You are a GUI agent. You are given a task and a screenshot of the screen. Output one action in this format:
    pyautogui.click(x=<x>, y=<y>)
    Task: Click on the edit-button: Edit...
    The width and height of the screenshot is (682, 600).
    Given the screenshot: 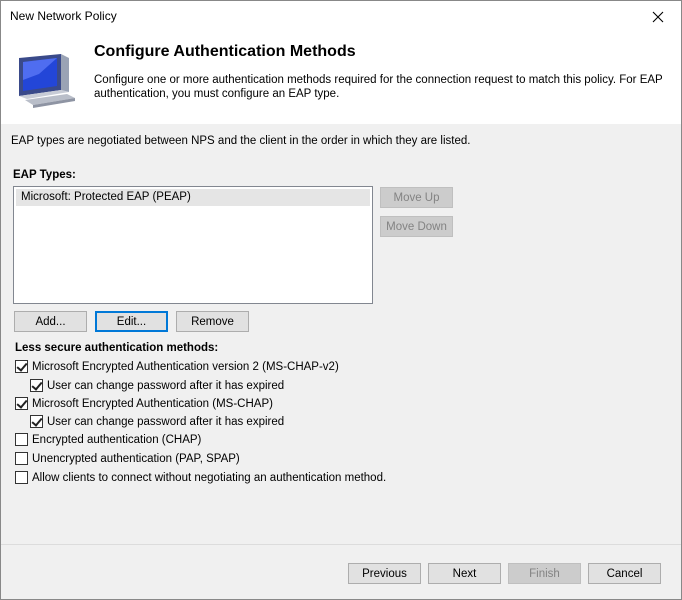 What is the action you would take?
    pyautogui.click(x=131, y=321)
    